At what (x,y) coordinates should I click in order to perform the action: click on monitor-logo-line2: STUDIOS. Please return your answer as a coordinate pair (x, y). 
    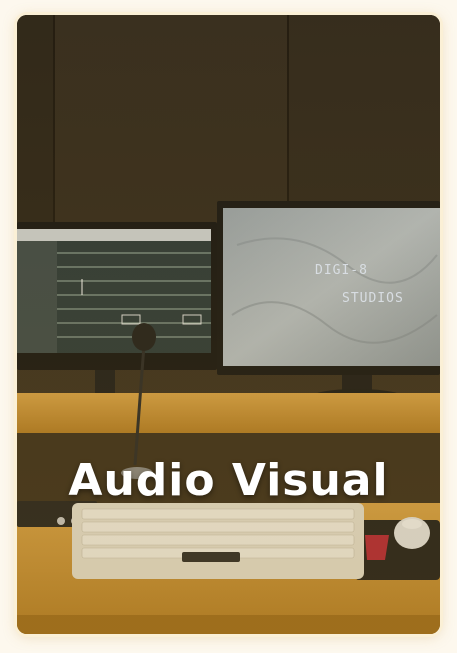
    Looking at the image, I should click on (373, 298).